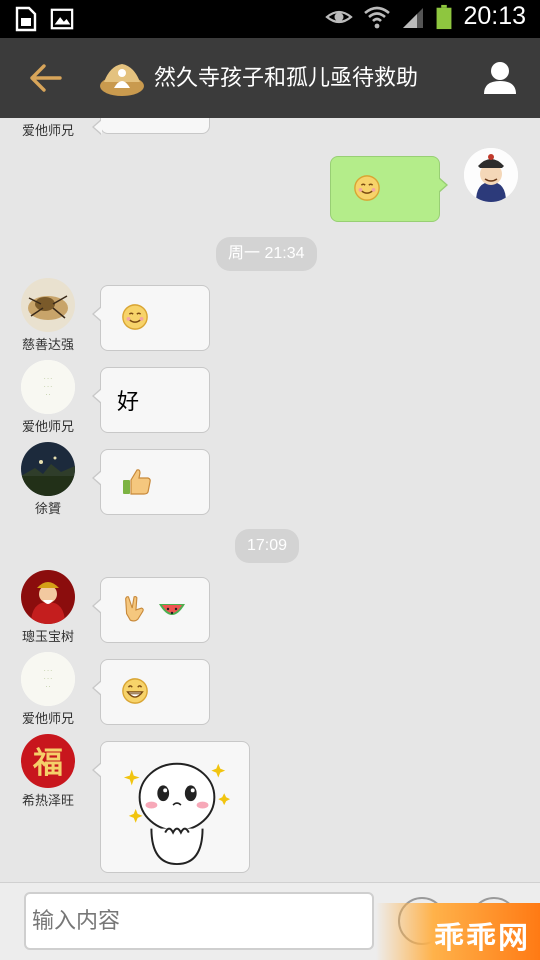 This screenshot has height=960, width=540. Describe the element at coordinates (26, 19) in the screenshot. I see `sim-card-icon` at that location.